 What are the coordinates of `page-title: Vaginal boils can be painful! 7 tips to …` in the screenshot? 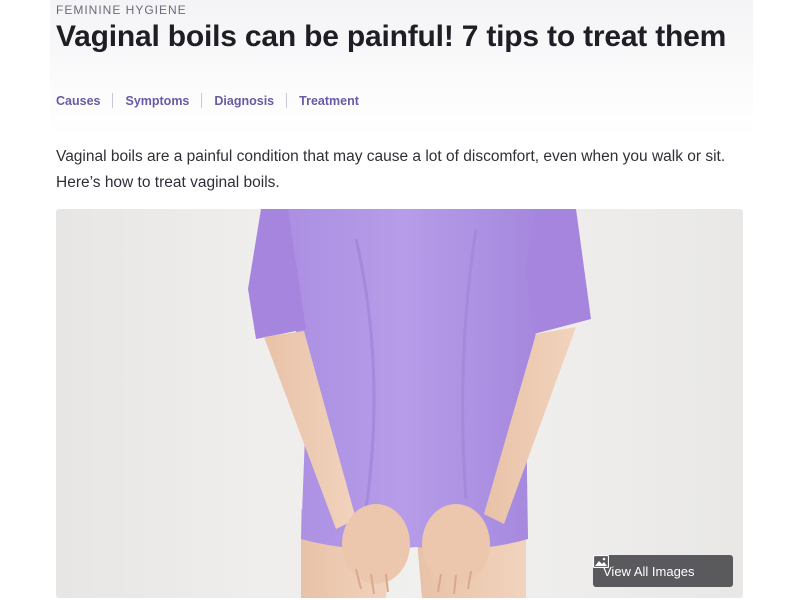 It's located at (391, 36).